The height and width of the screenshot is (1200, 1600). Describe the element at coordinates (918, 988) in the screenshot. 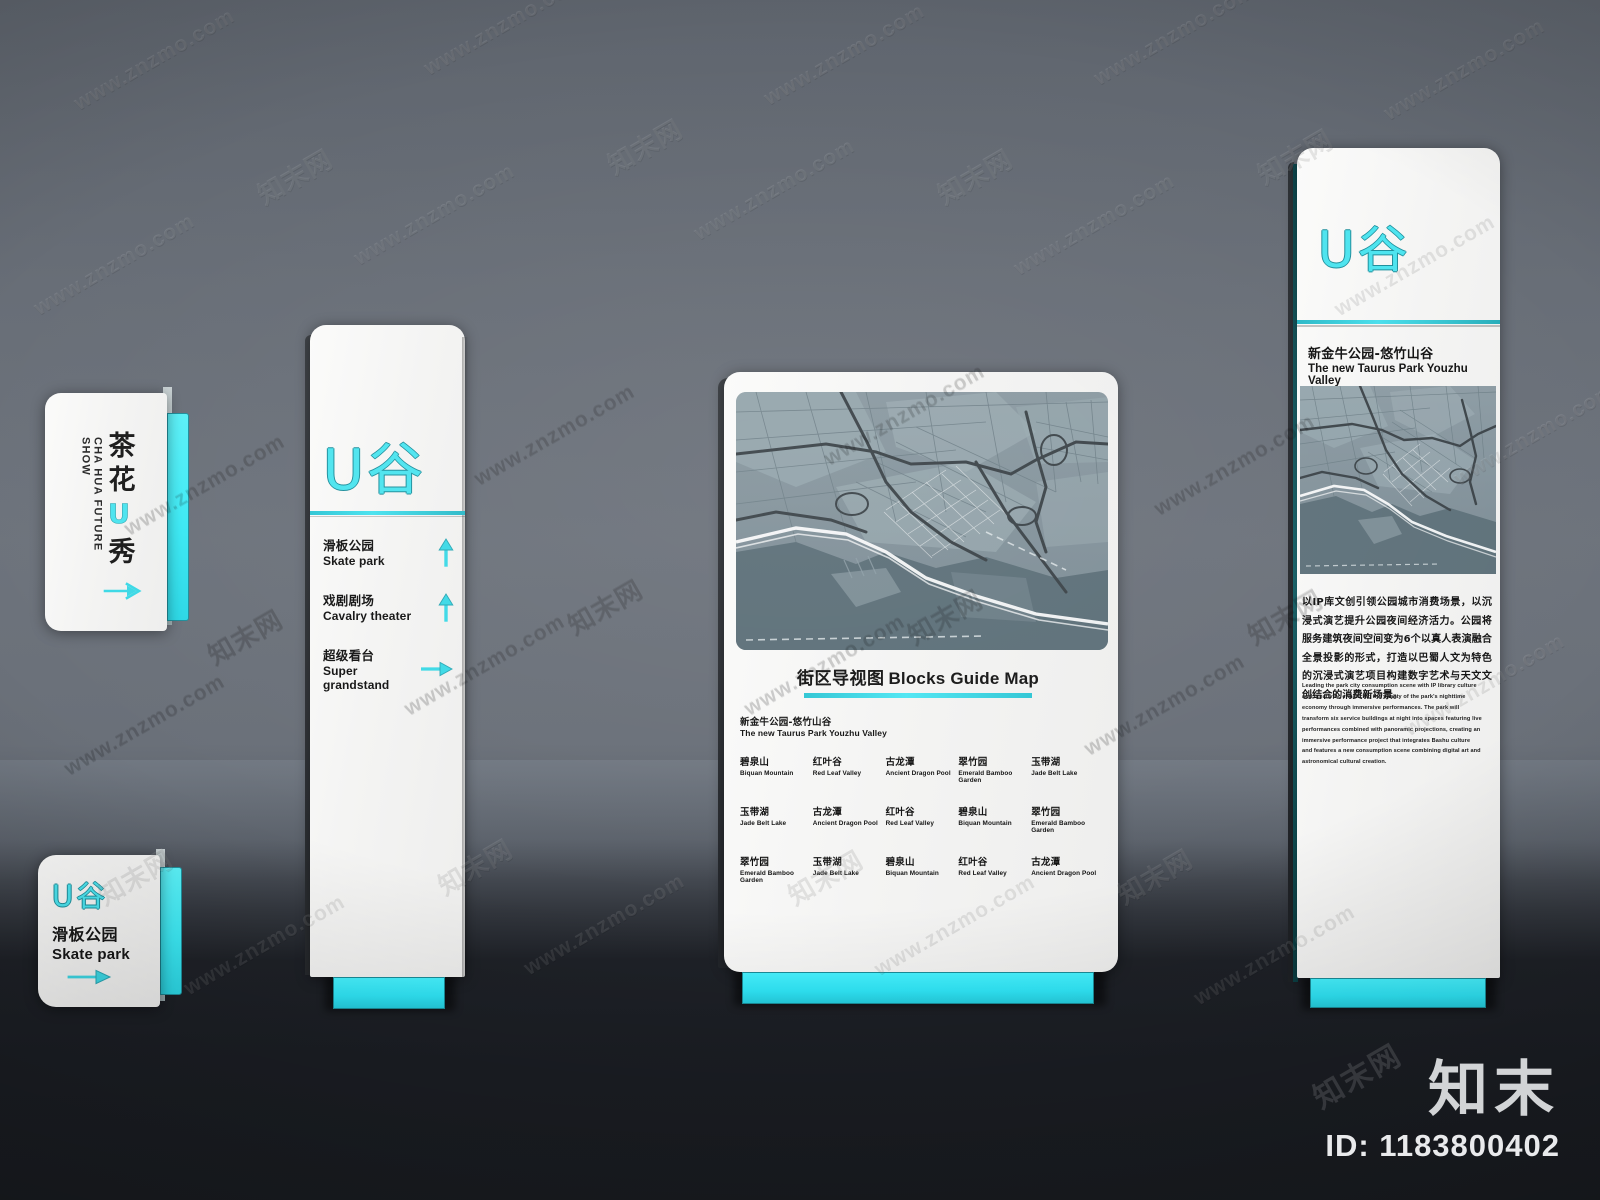

I see `board-cyan-base` at that location.